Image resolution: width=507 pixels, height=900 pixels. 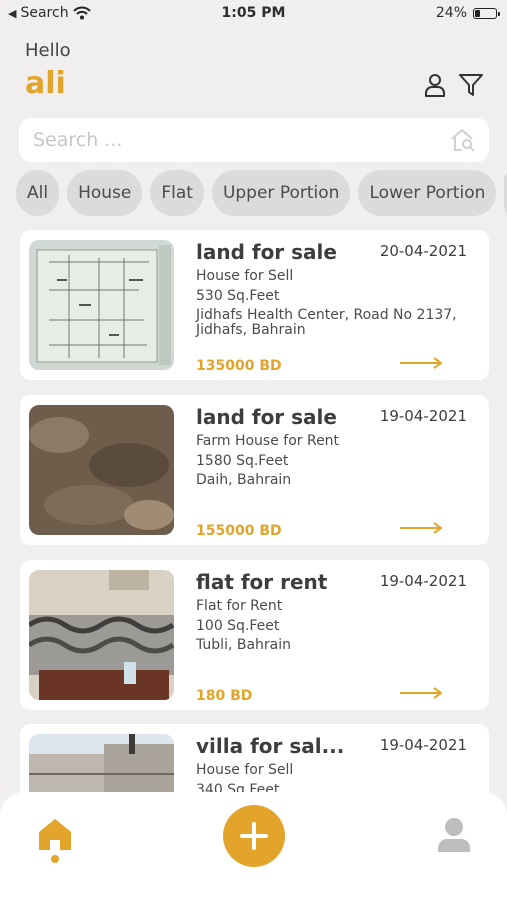 What do you see at coordinates (239, 366) in the screenshot?
I see `listing-price: 135000 BD` at bounding box center [239, 366].